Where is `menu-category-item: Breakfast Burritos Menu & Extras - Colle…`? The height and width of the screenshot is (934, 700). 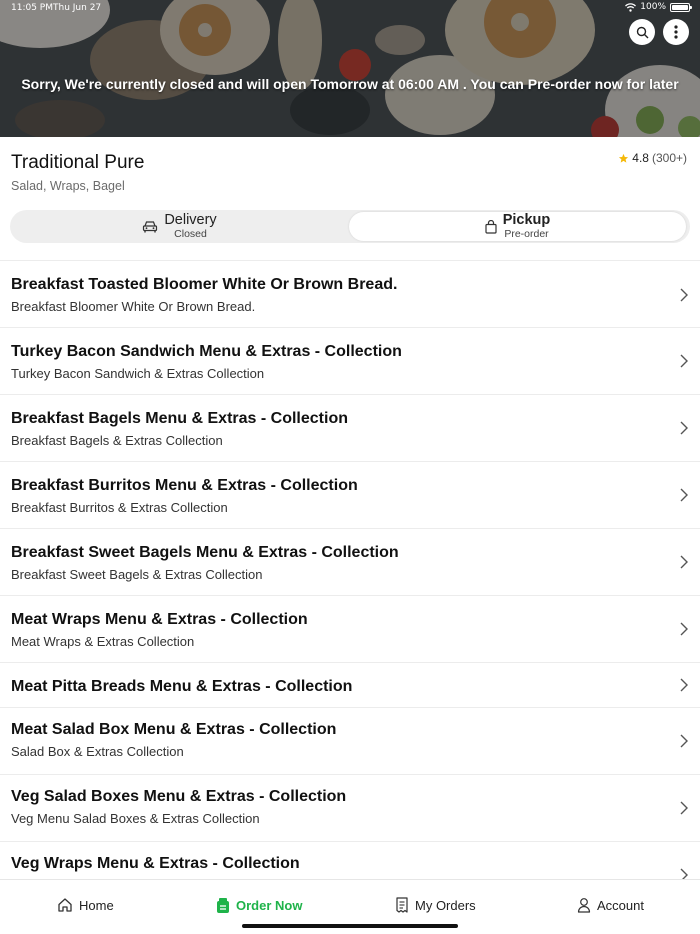
menu-category-item: Breakfast Burritos Menu & Extras - Colle… is located at coordinates (350, 494).